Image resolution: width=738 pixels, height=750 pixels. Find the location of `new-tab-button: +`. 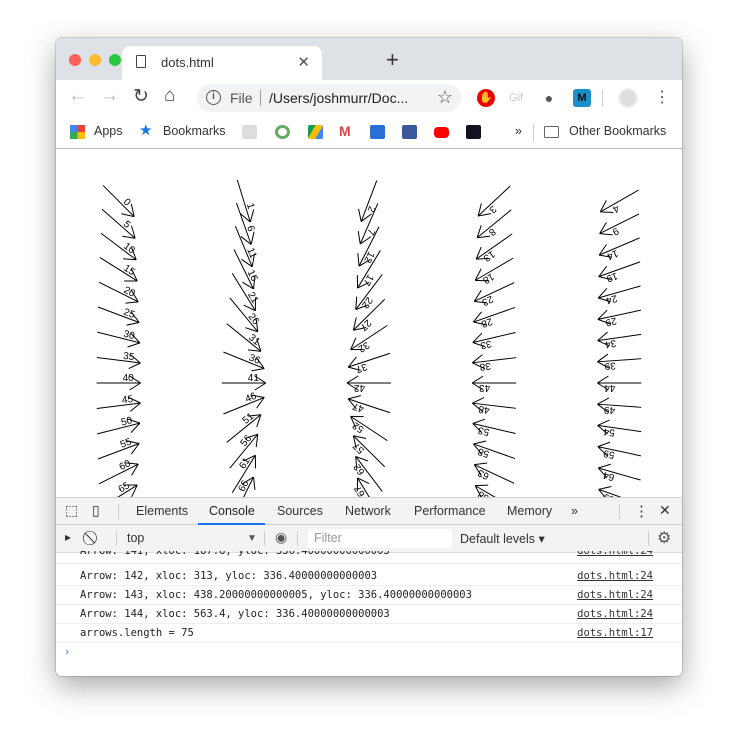

new-tab-button: + is located at coordinates (392, 60).